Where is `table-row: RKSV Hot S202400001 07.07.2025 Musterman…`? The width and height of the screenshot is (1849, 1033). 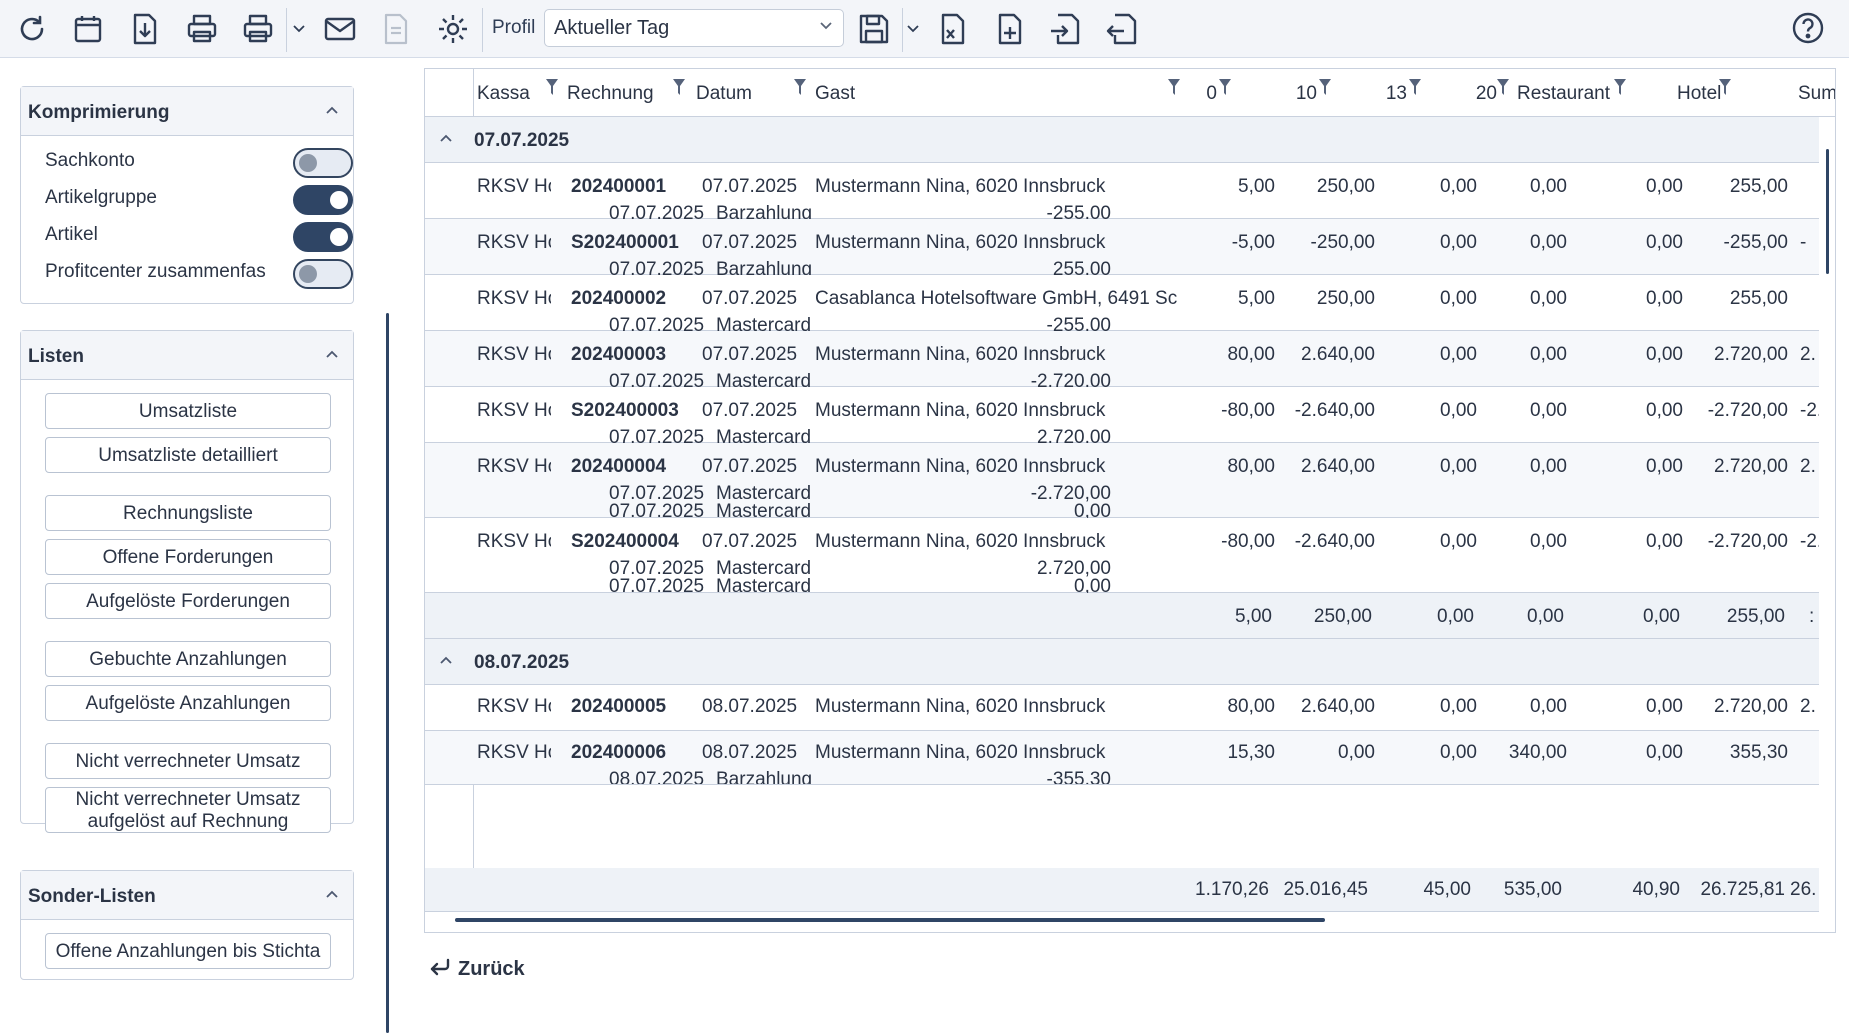
table-row: RKSV Hot S202400001 07.07.2025 Musterman… is located at coordinates (1122, 249).